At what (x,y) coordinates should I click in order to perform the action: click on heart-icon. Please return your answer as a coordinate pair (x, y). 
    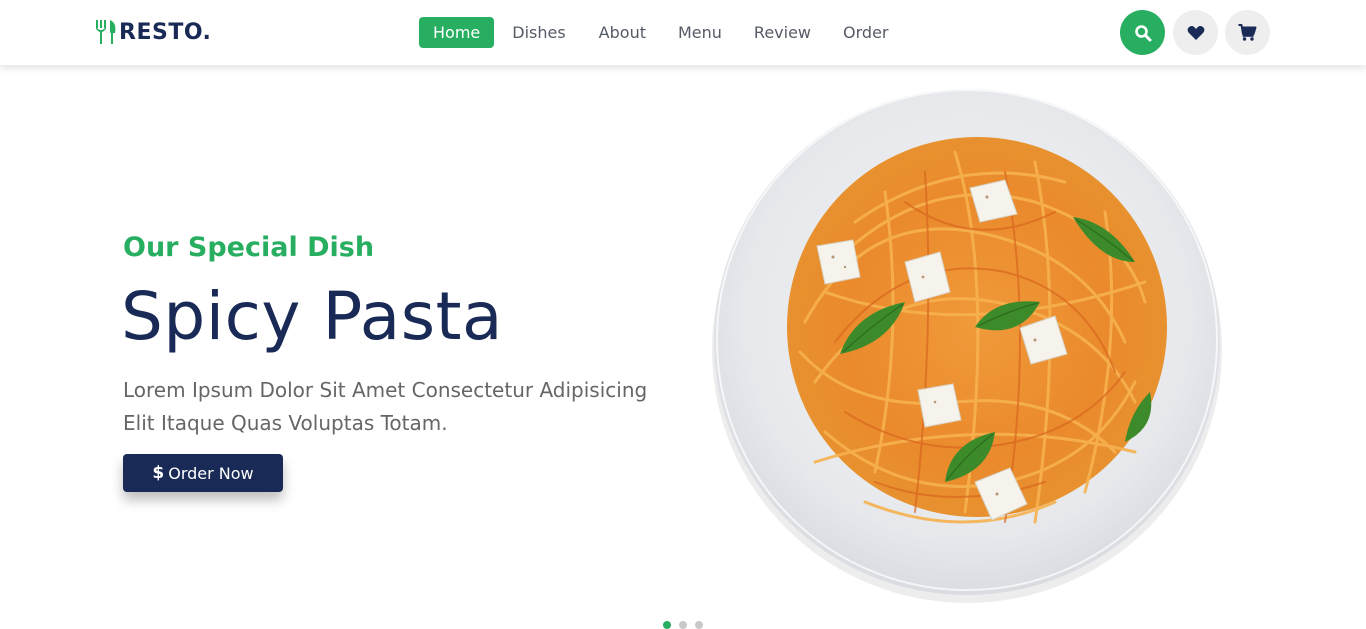
    Looking at the image, I should click on (1195, 32).